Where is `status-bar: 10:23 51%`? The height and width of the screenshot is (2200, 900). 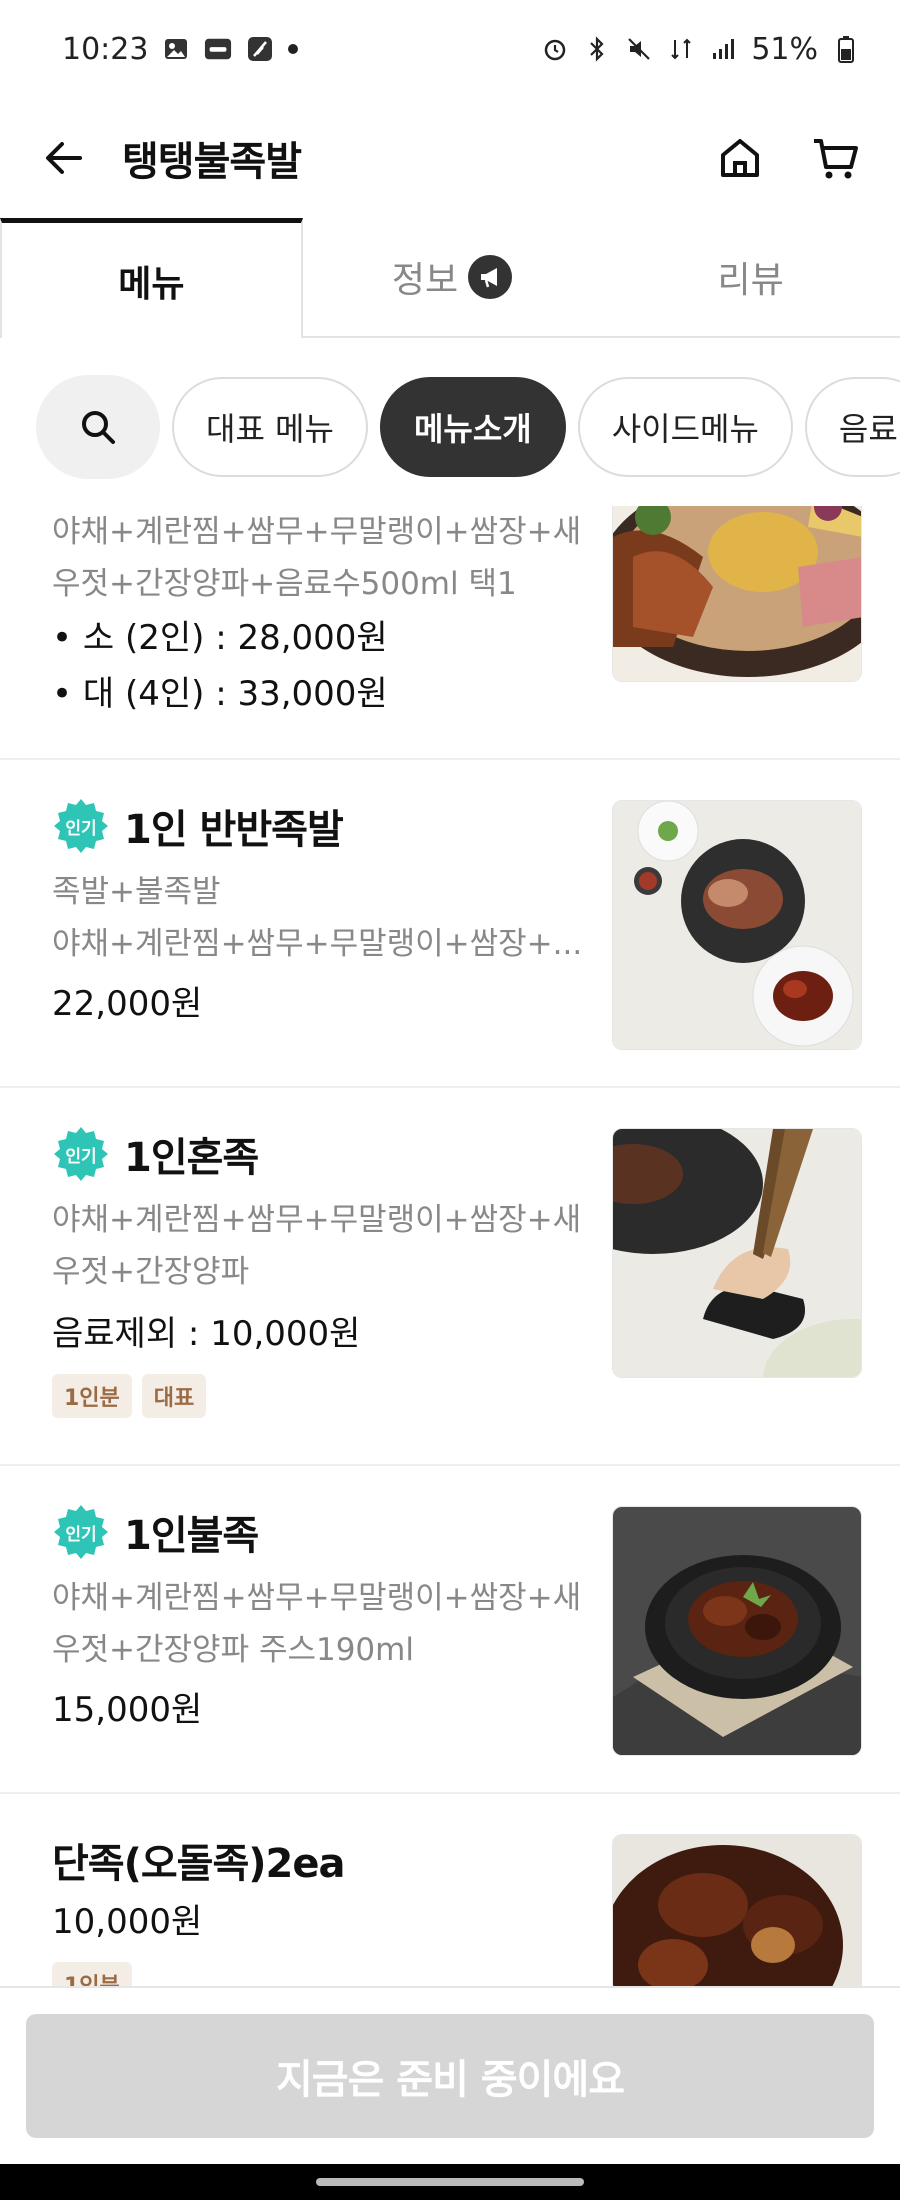 status-bar: 10:23 51% is located at coordinates (450, 49).